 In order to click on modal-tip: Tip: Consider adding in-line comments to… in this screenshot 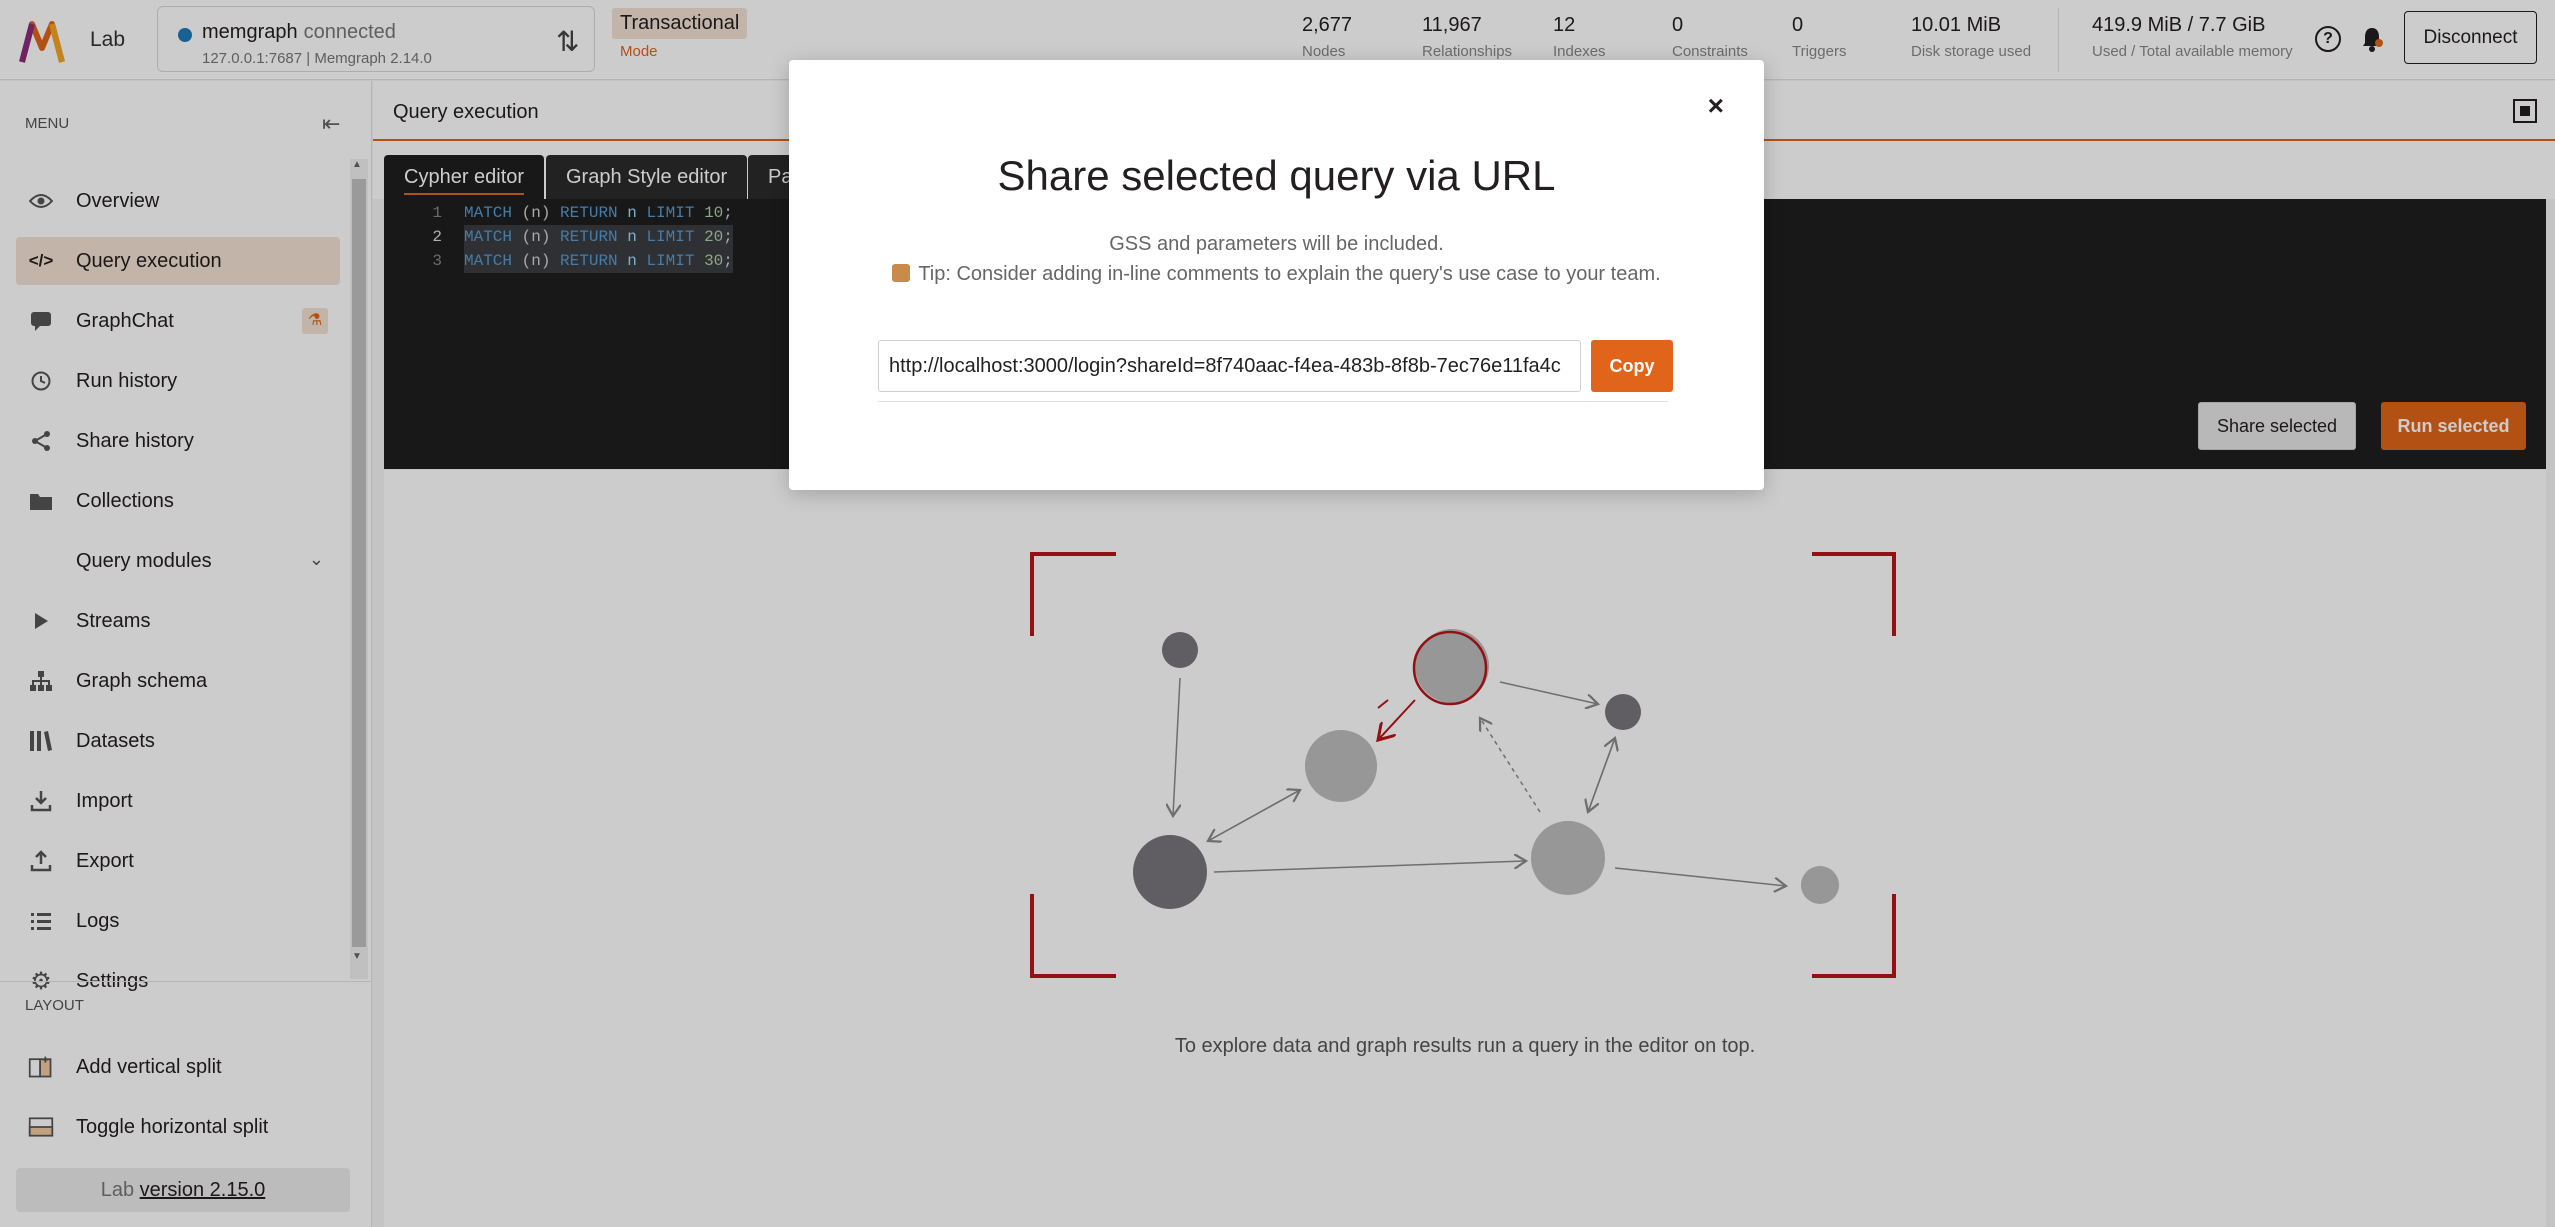, I will do `click(1276, 274)`.